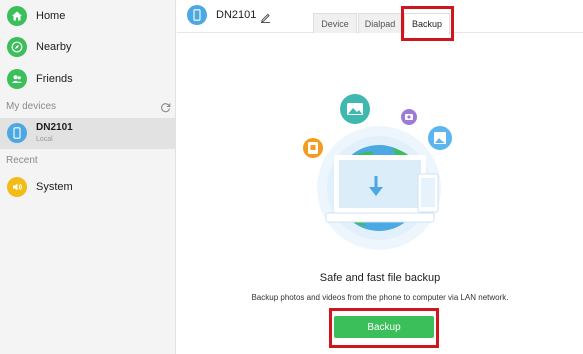 This screenshot has width=583, height=354. I want to click on sidebar-item-label: System, so click(54, 187).